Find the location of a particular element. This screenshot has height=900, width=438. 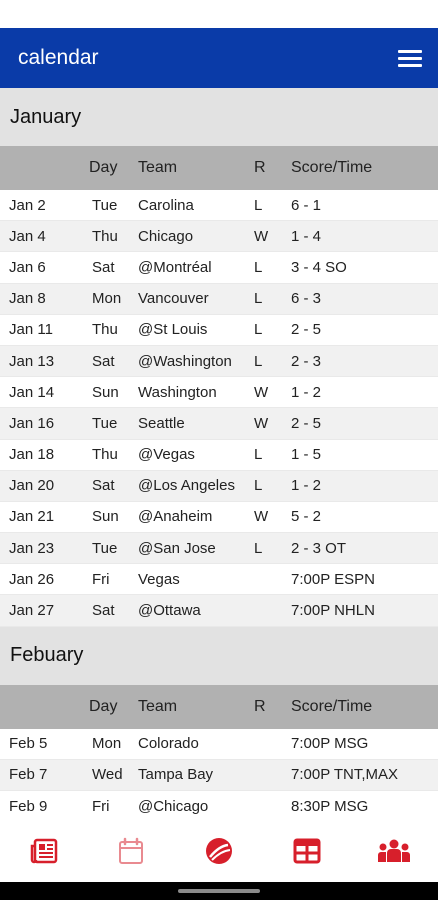

hockey-puck-icon is located at coordinates (218, 851).